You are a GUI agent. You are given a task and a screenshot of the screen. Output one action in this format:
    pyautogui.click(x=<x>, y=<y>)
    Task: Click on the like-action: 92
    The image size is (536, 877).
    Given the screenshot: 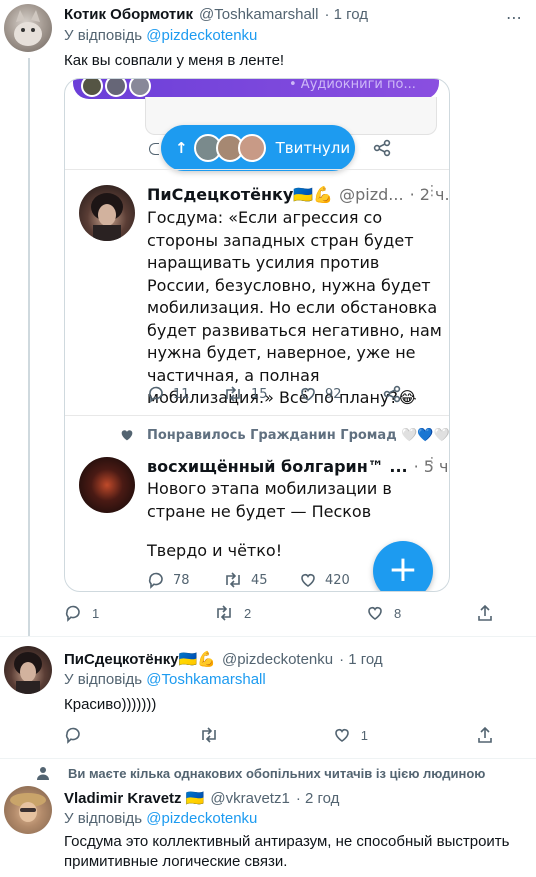 What is the action you would take?
    pyautogui.click(x=341, y=394)
    